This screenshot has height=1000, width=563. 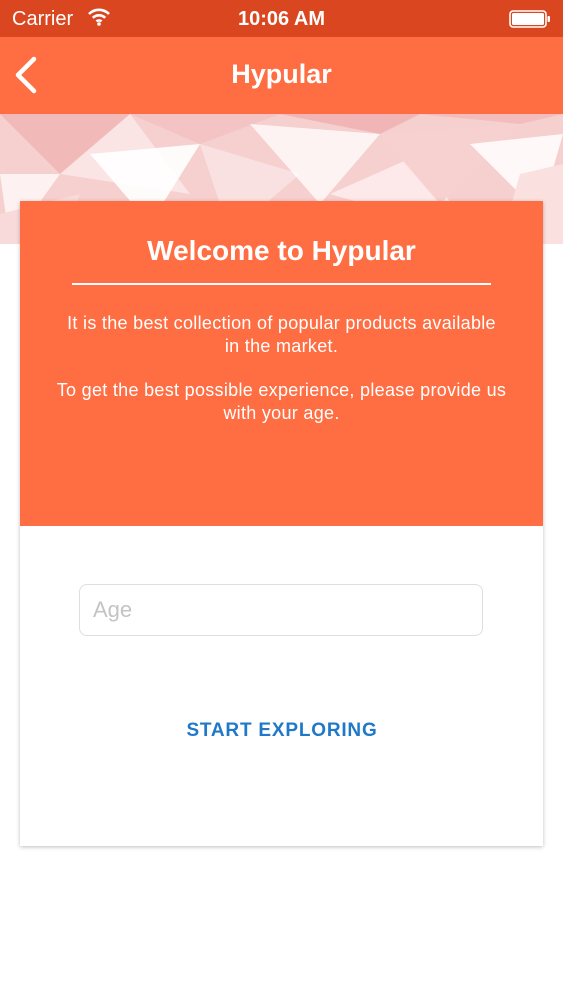 I want to click on status-bar: Carrier 10:06 AM, so click(x=281, y=18).